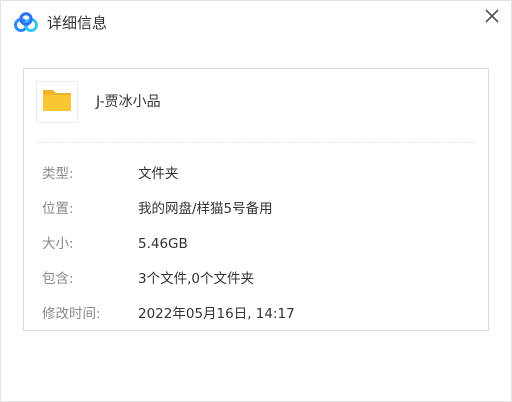 The width and height of the screenshot is (512, 402). Describe the element at coordinates (158, 174) in the screenshot. I see `detail-value: 文件夹` at that location.